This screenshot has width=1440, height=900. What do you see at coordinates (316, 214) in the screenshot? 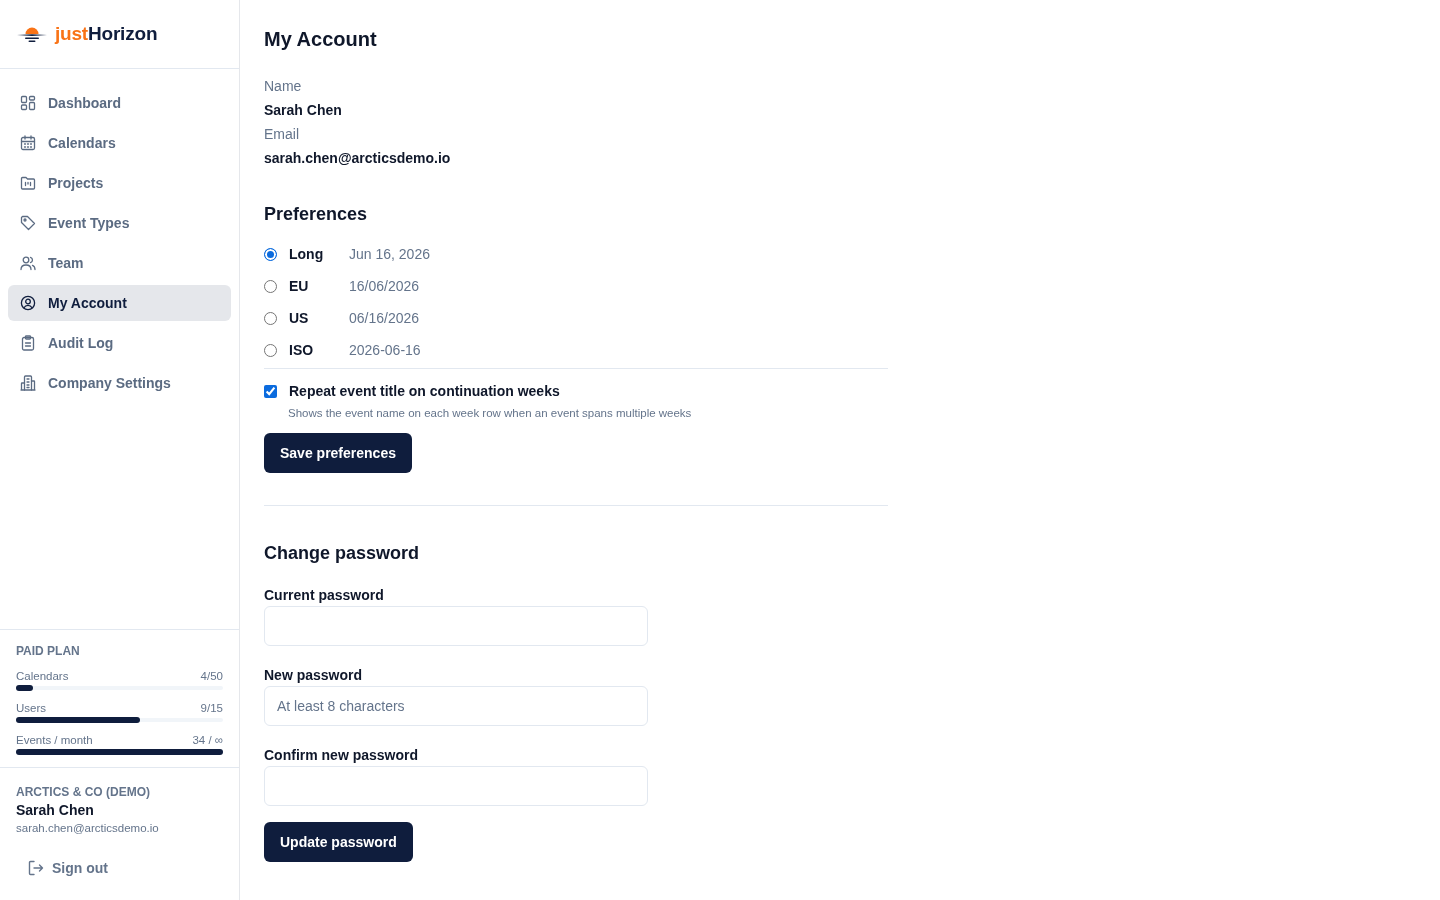
I see `section-heading: Preferences` at bounding box center [316, 214].